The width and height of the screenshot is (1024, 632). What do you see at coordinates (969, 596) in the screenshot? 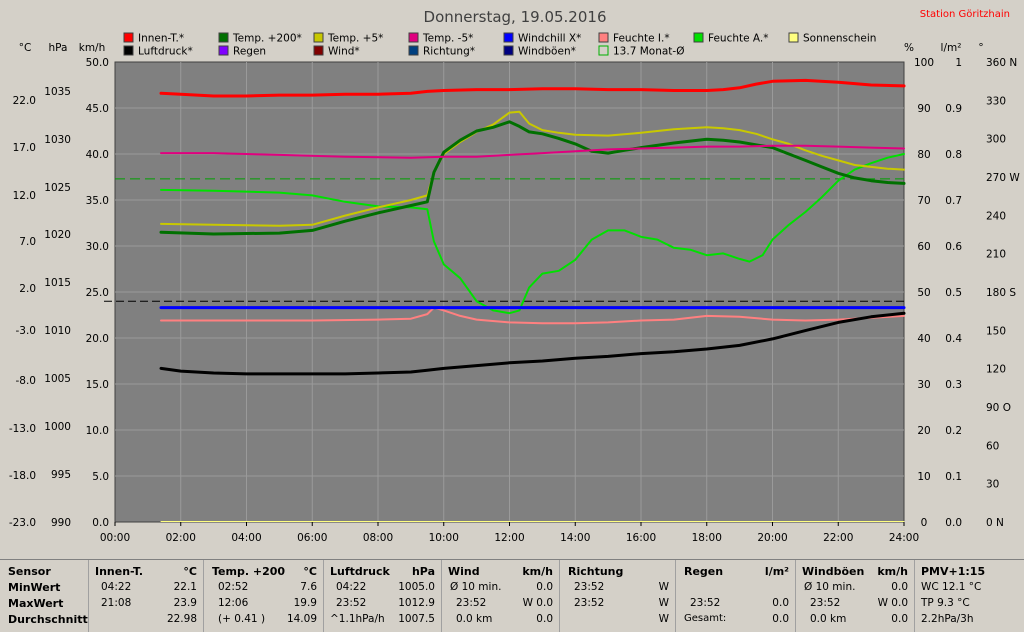
I see `col-pmv: PMV+1:15 WC 12.1 °C TP 9.3 °C 2.2hPa/3h` at bounding box center [969, 596].